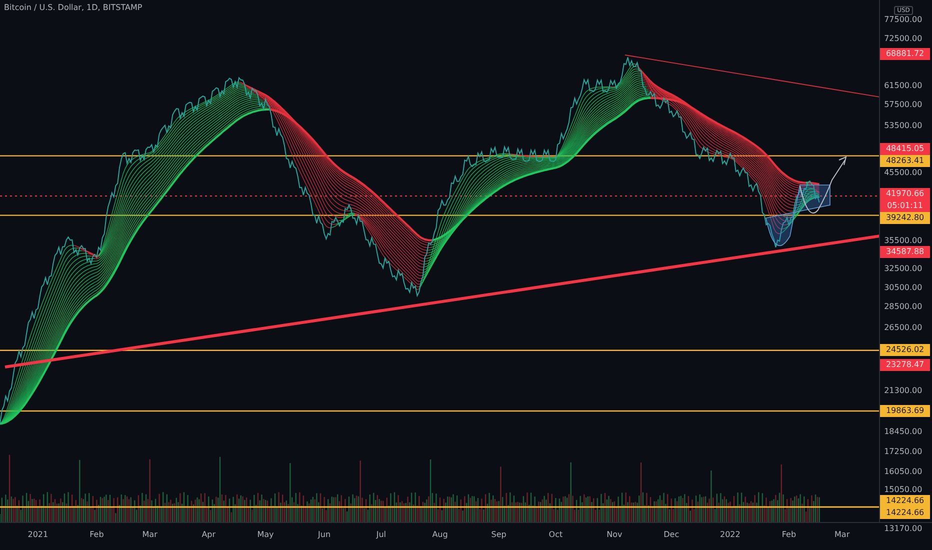  Describe the element at coordinates (903, 126) in the screenshot. I see `price-axis-label: 53500.00` at that location.